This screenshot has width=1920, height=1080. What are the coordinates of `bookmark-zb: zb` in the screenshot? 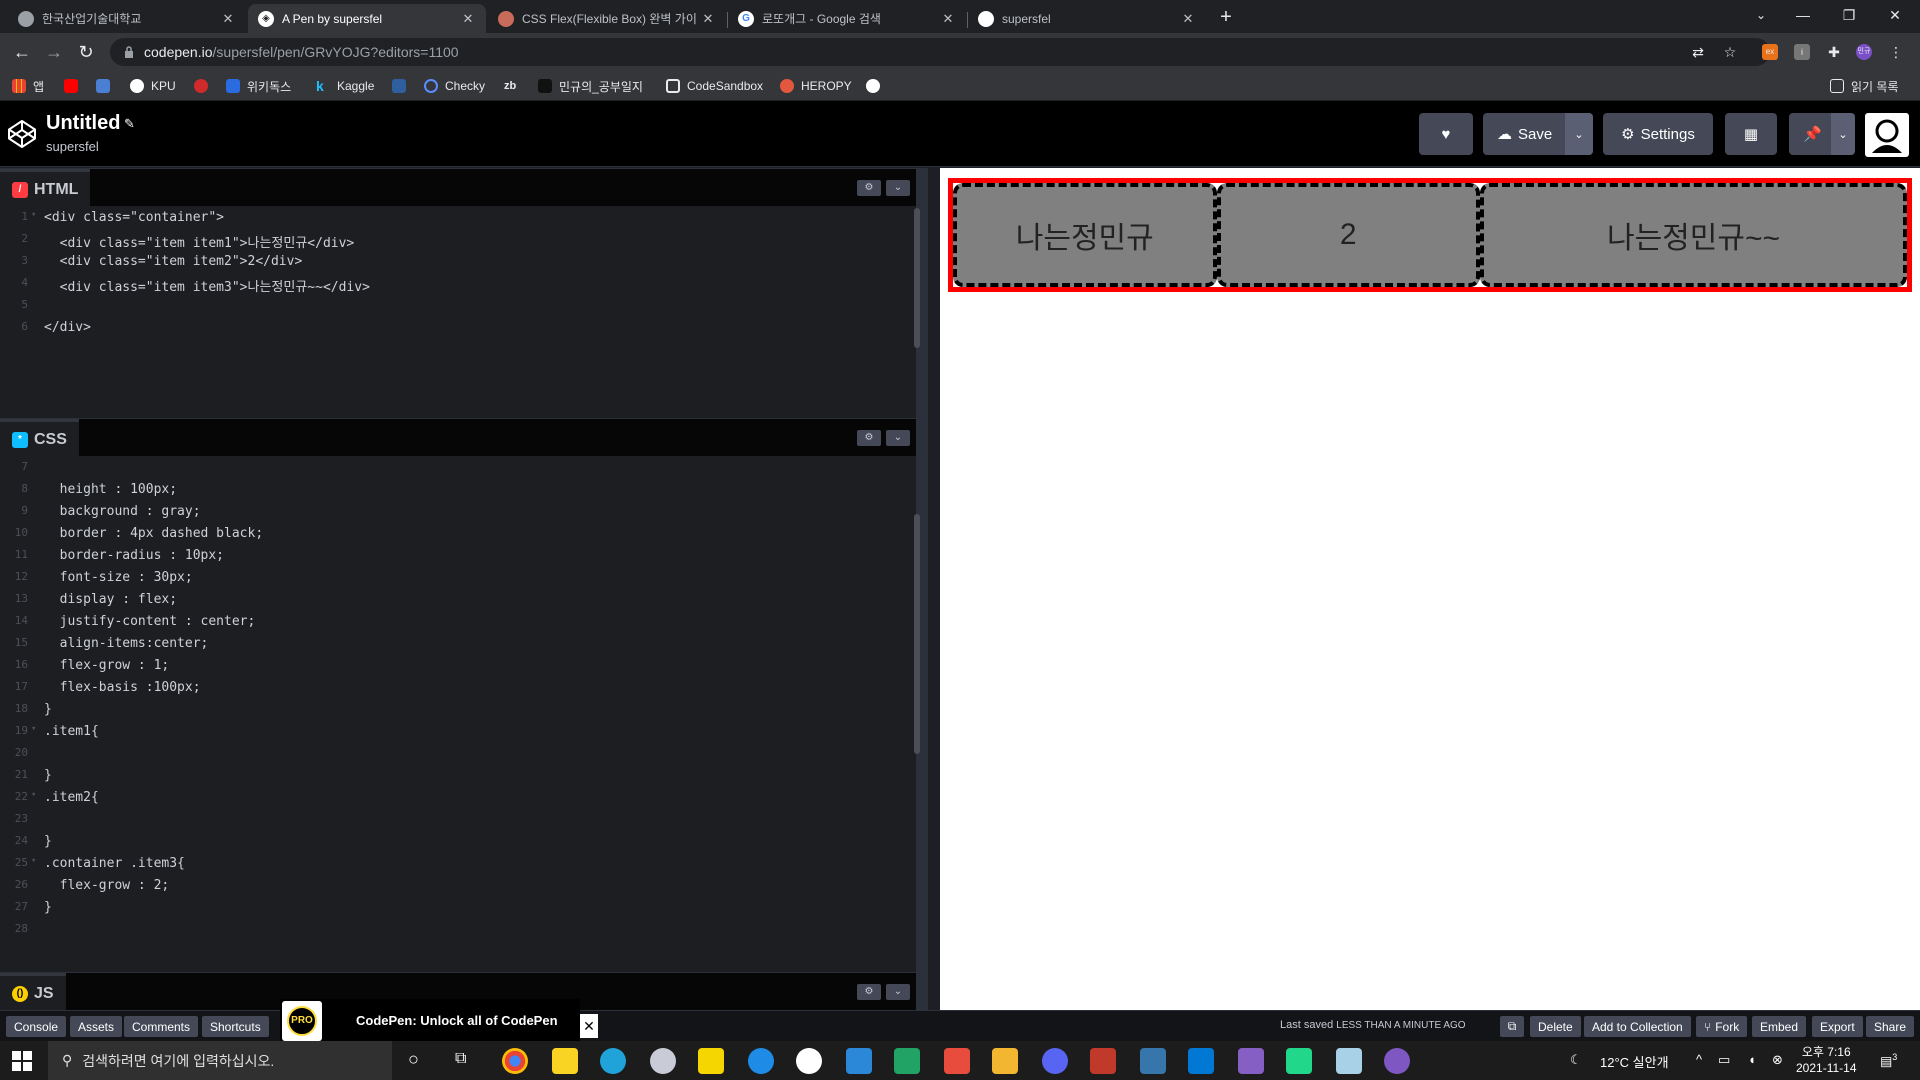 It's located at (510, 86).